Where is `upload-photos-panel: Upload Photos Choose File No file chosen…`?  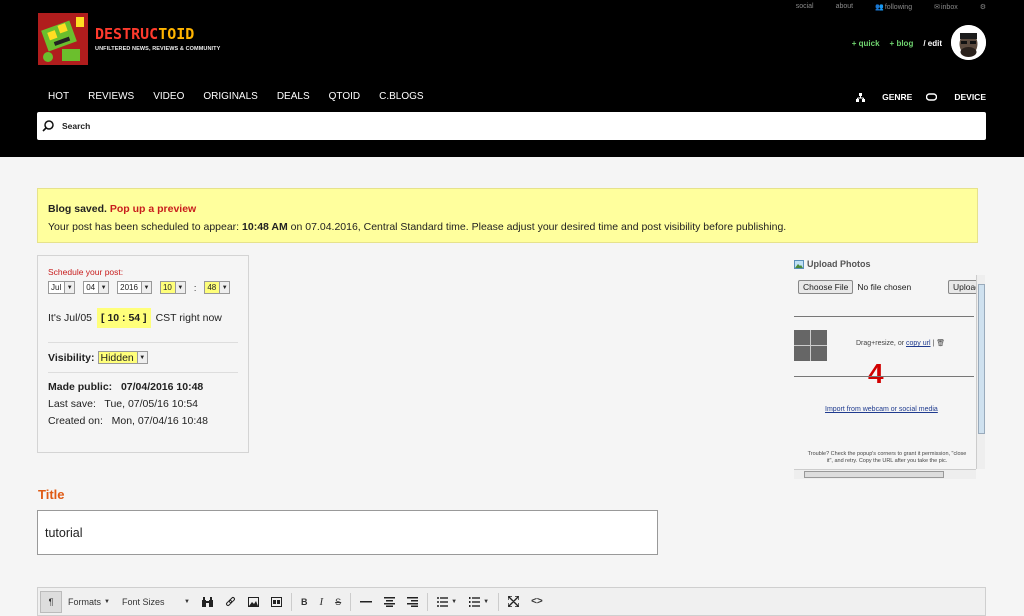 upload-photos-panel: Upload Photos Choose File No file chosen… is located at coordinates (890, 368).